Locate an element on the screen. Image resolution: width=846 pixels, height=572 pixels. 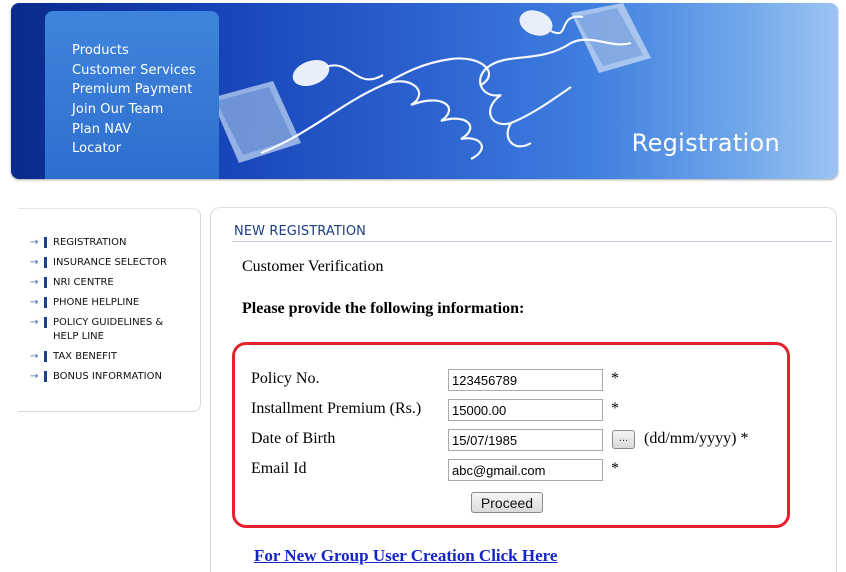
sidebar-item-label: NRI CENTRE is located at coordinates (83, 282).